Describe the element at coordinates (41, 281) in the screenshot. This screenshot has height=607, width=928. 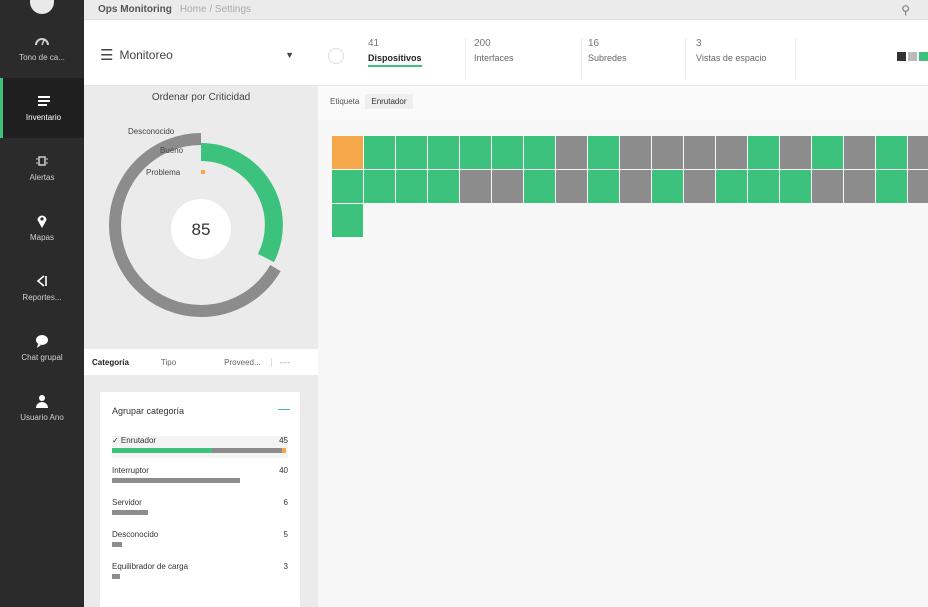
I see `share-icon` at that location.